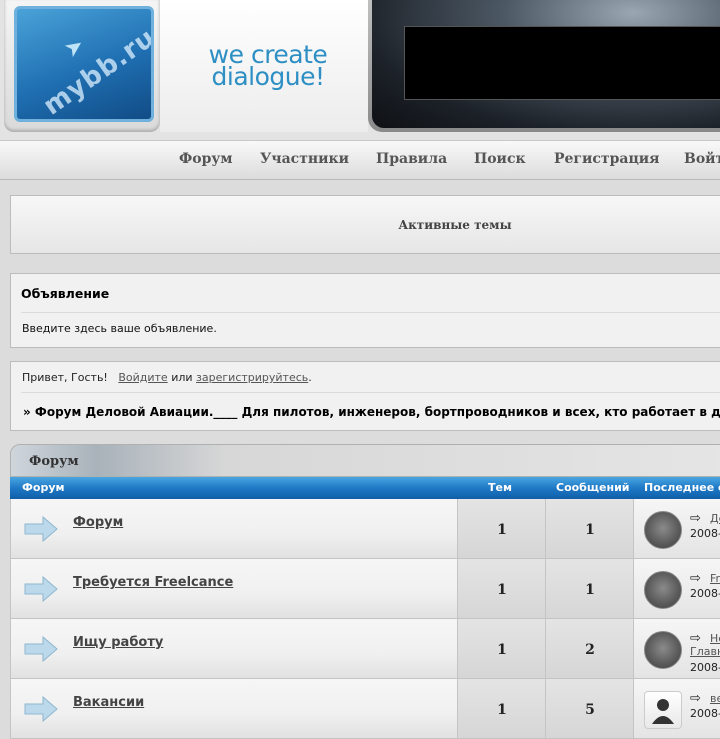 This screenshot has height=739, width=720. I want to click on forum-row: Ищу работу 1 2 ⇨ Не Главн 2008-, so click(365, 649).